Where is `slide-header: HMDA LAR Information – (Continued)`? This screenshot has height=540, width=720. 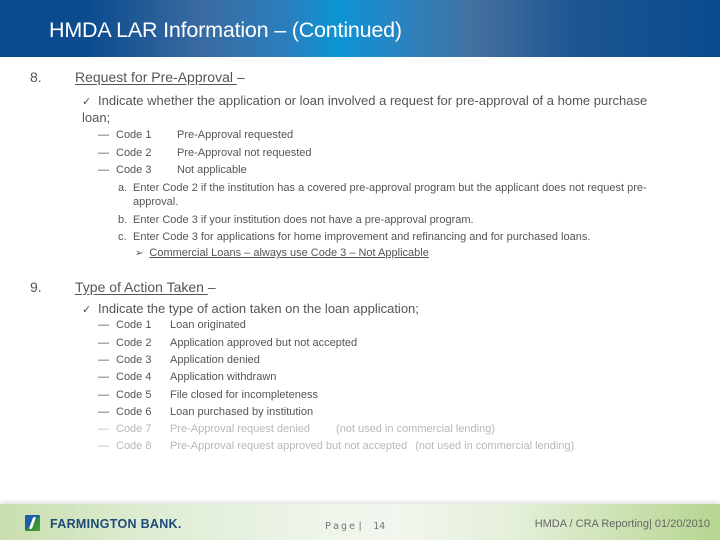 slide-header: HMDA LAR Information – (Continued) is located at coordinates (360, 28).